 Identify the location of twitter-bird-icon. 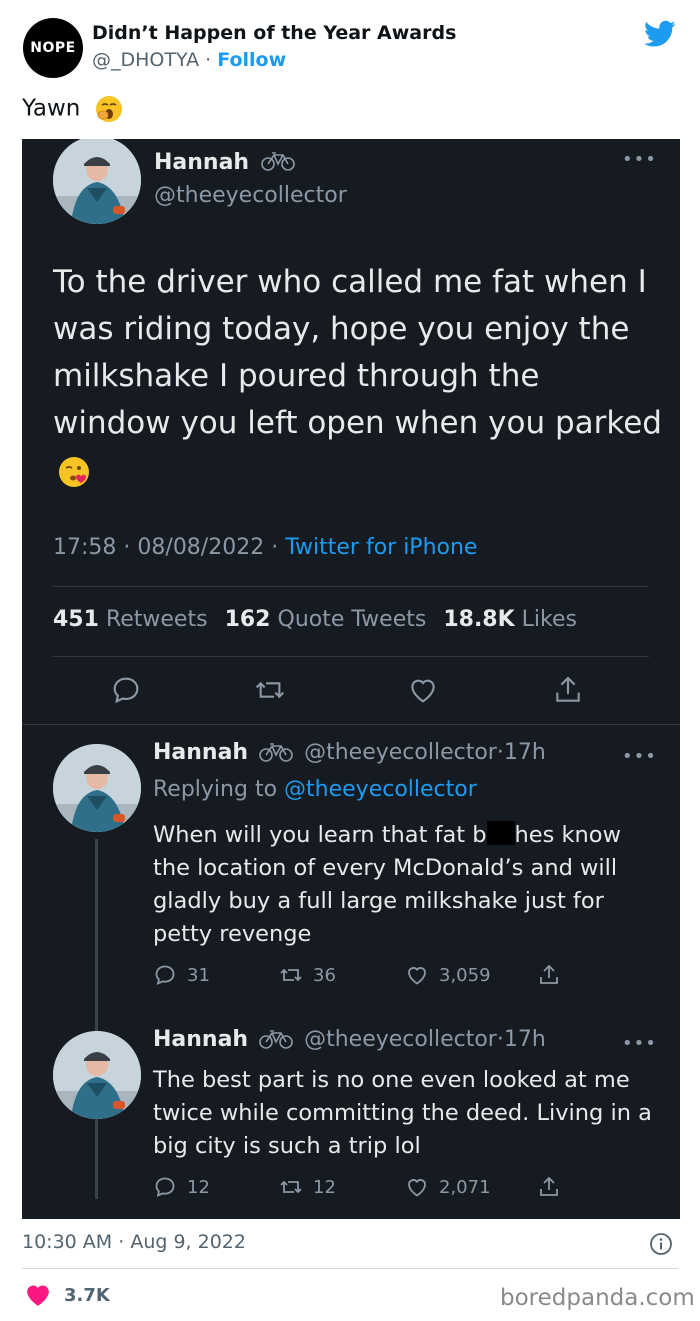
(660, 34).